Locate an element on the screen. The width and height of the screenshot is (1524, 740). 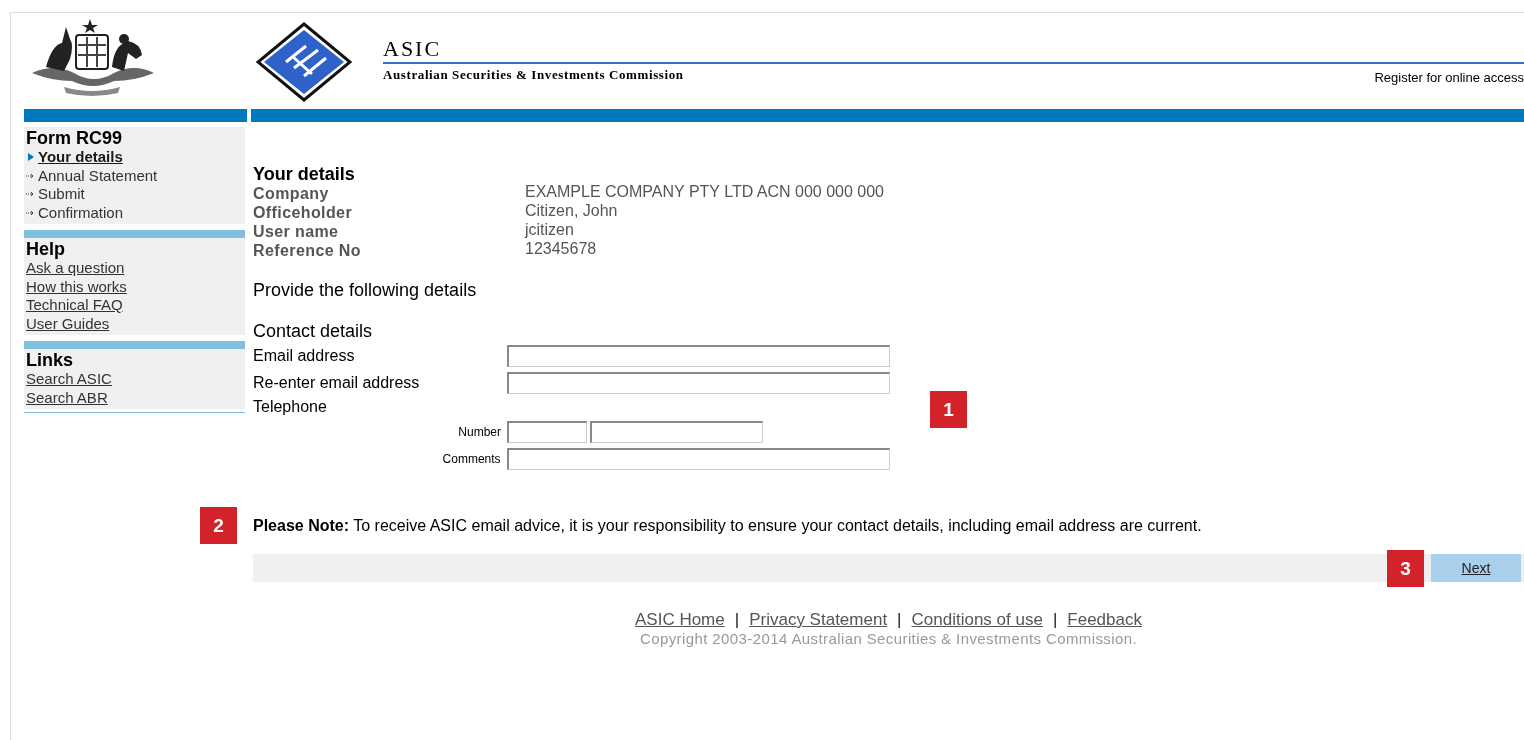
phone-number-field is located at coordinates (676, 431).